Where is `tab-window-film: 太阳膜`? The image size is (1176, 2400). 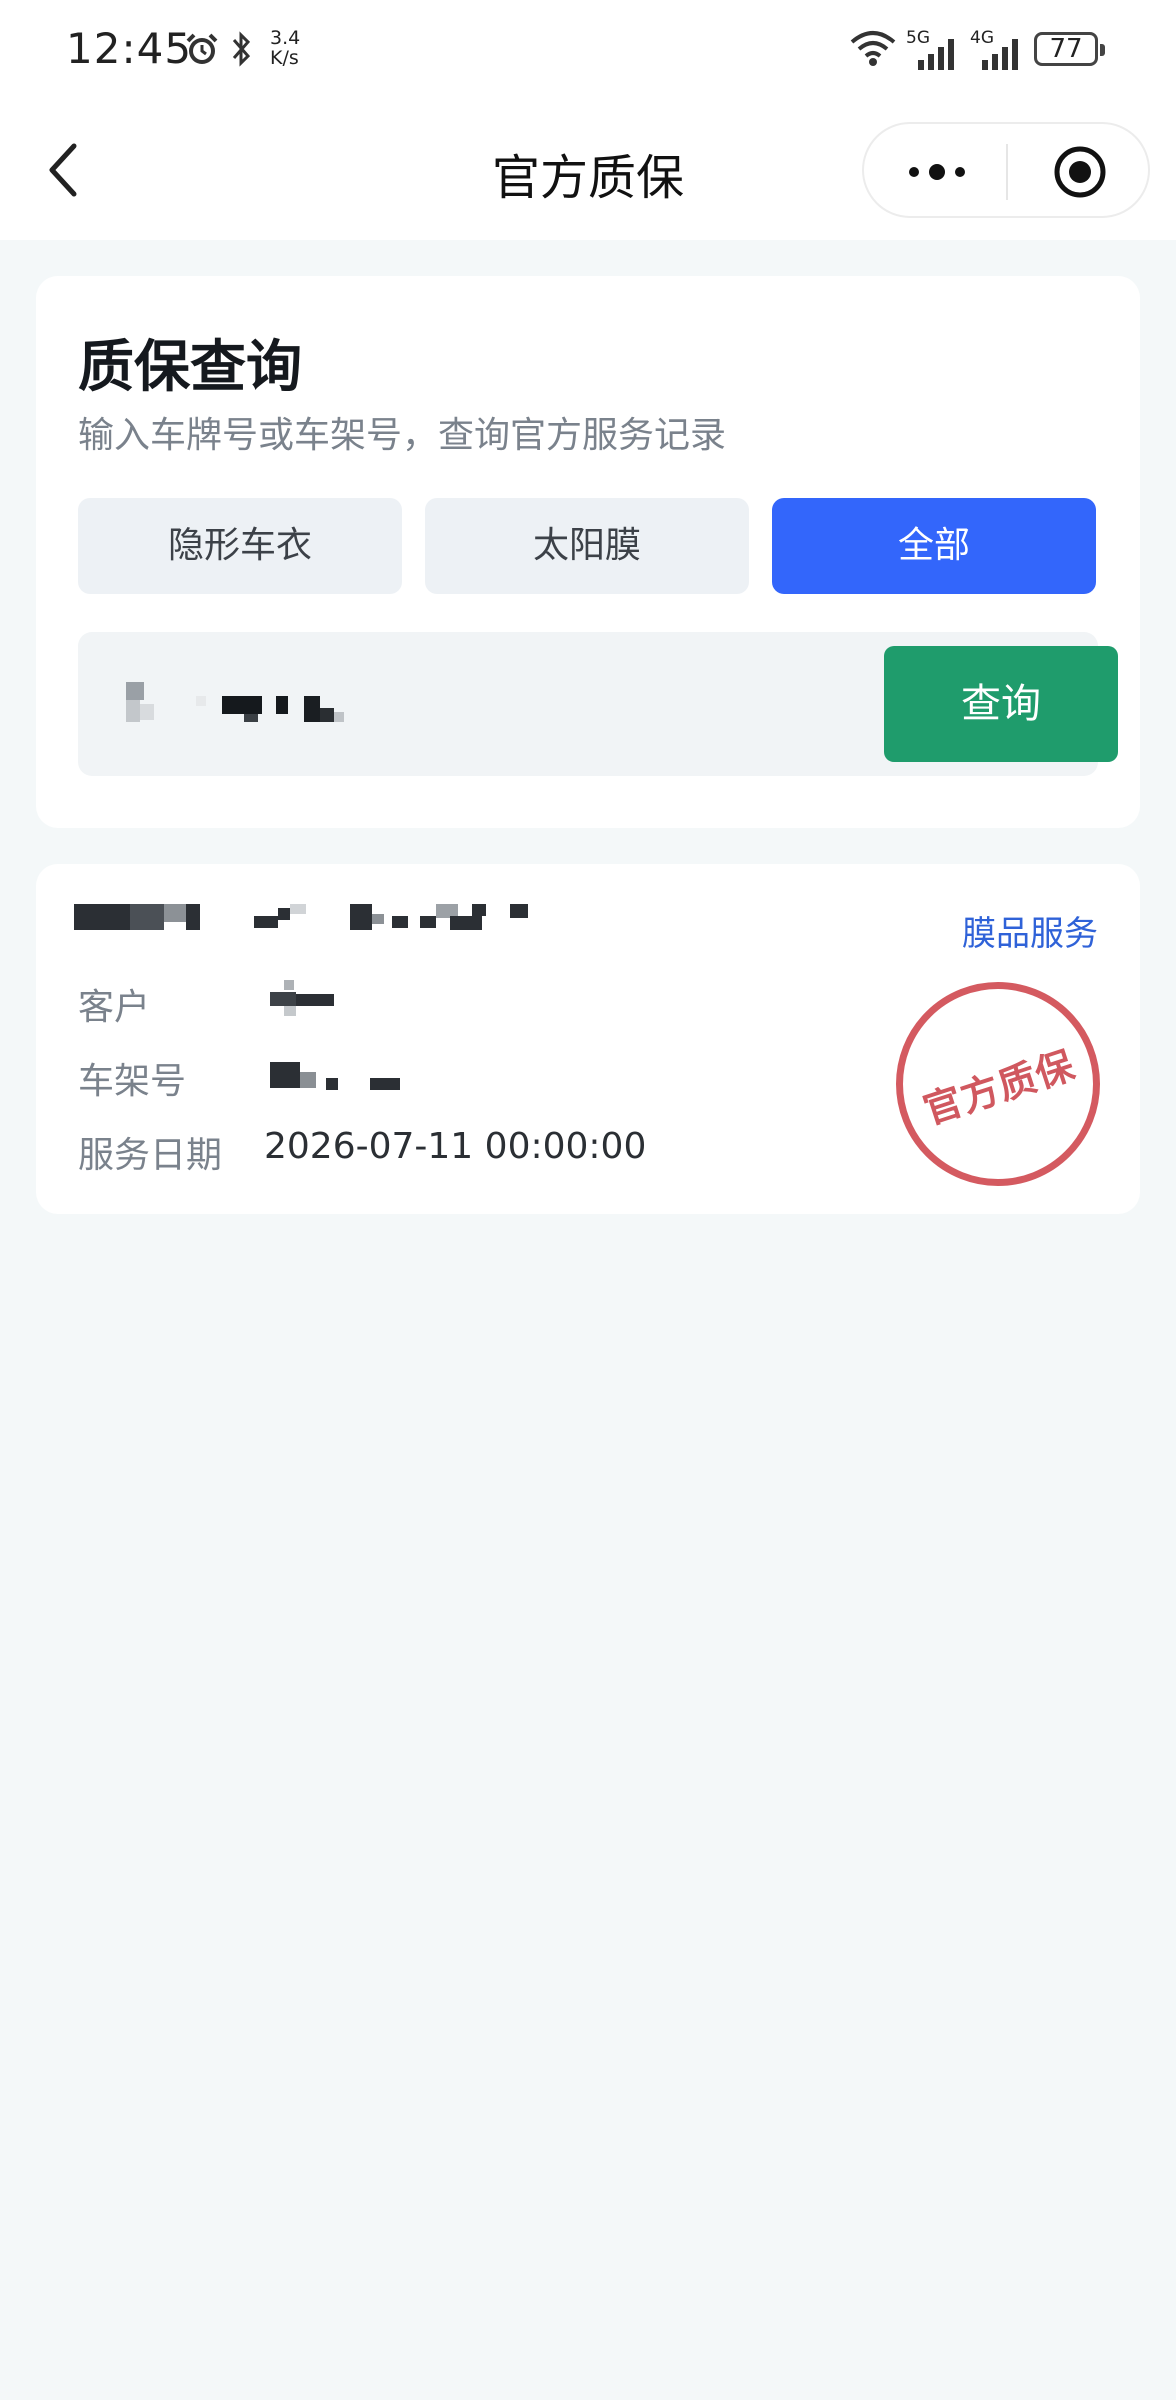 tab-window-film: 太阳膜 is located at coordinates (587, 546).